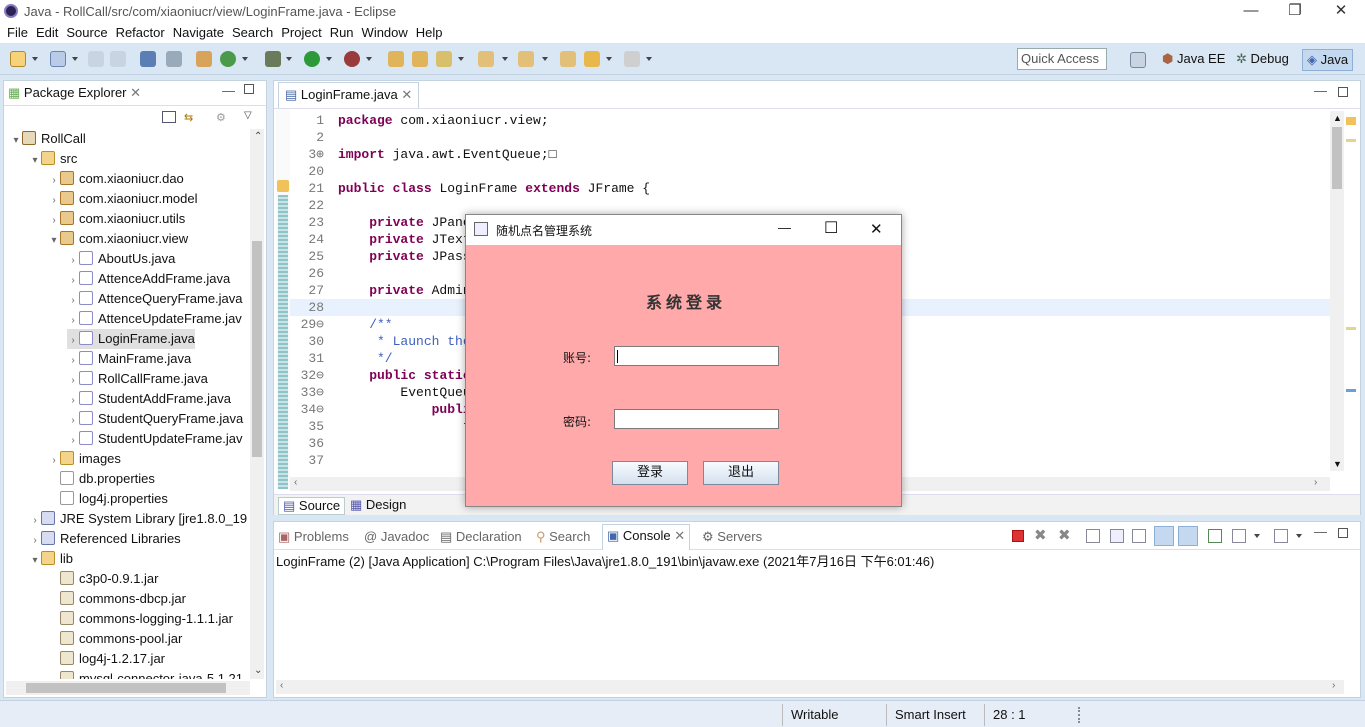 Image resolution: width=1365 pixels, height=727 pixels. Describe the element at coordinates (696, 419) in the screenshot. I see `password-input` at that location.